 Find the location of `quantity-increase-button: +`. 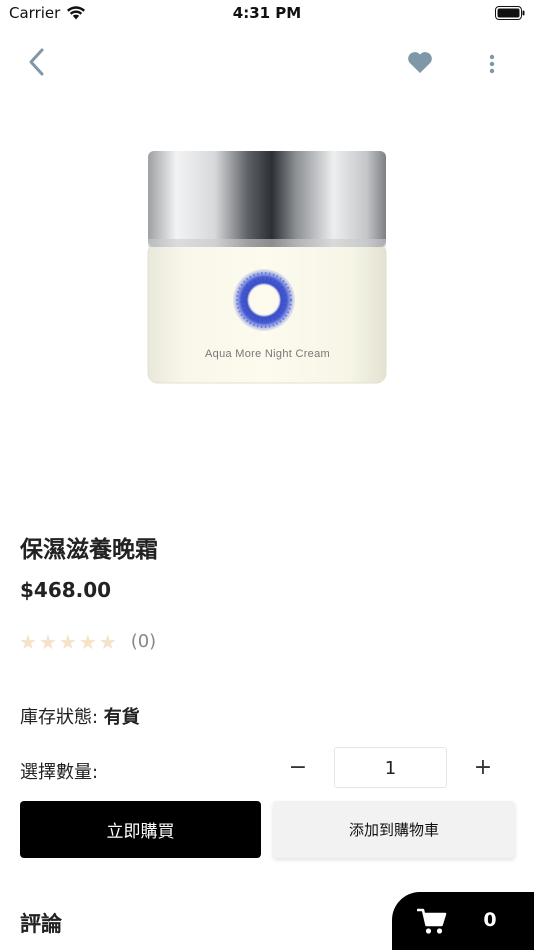

quantity-increase-button: + is located at coordinates (483, 768).